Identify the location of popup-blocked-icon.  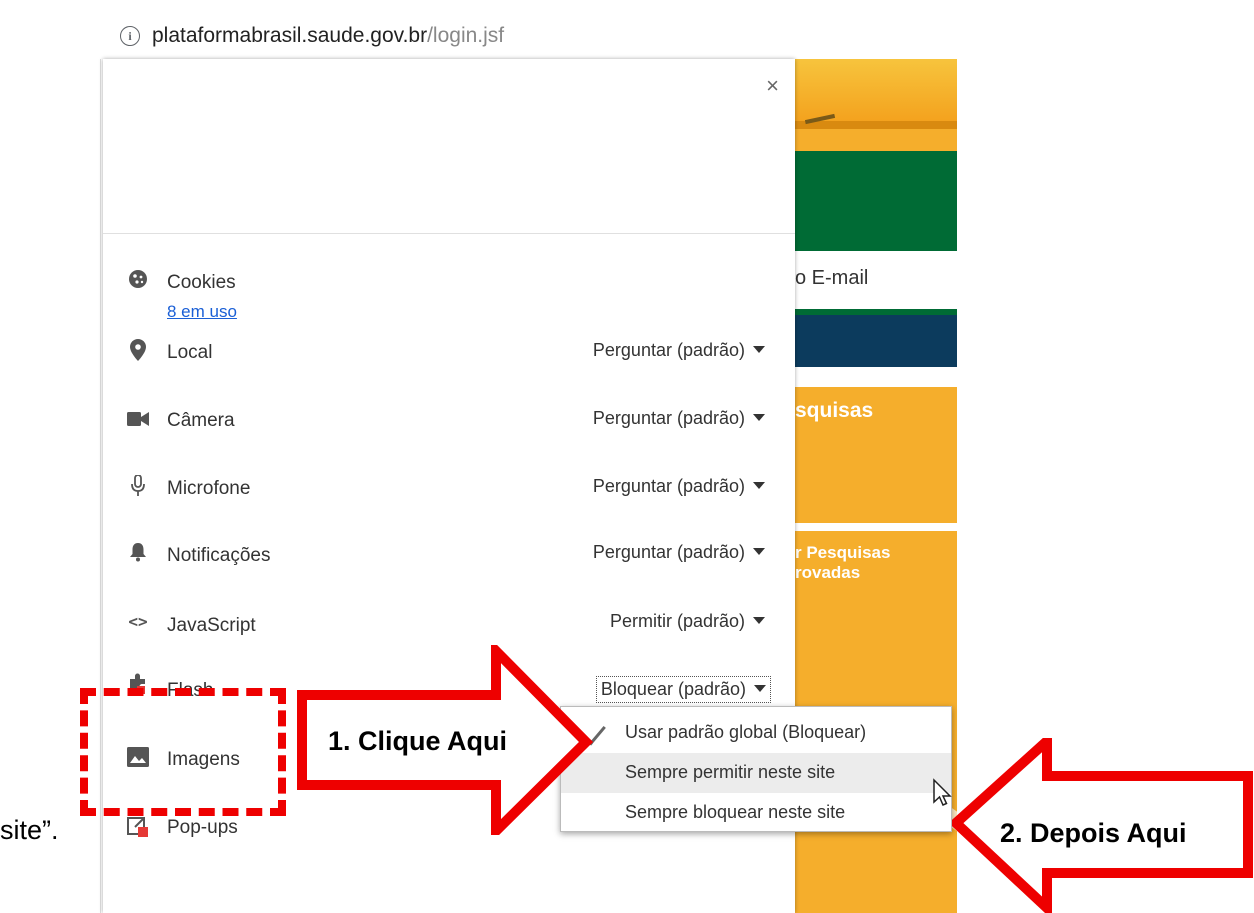
(138, 826).